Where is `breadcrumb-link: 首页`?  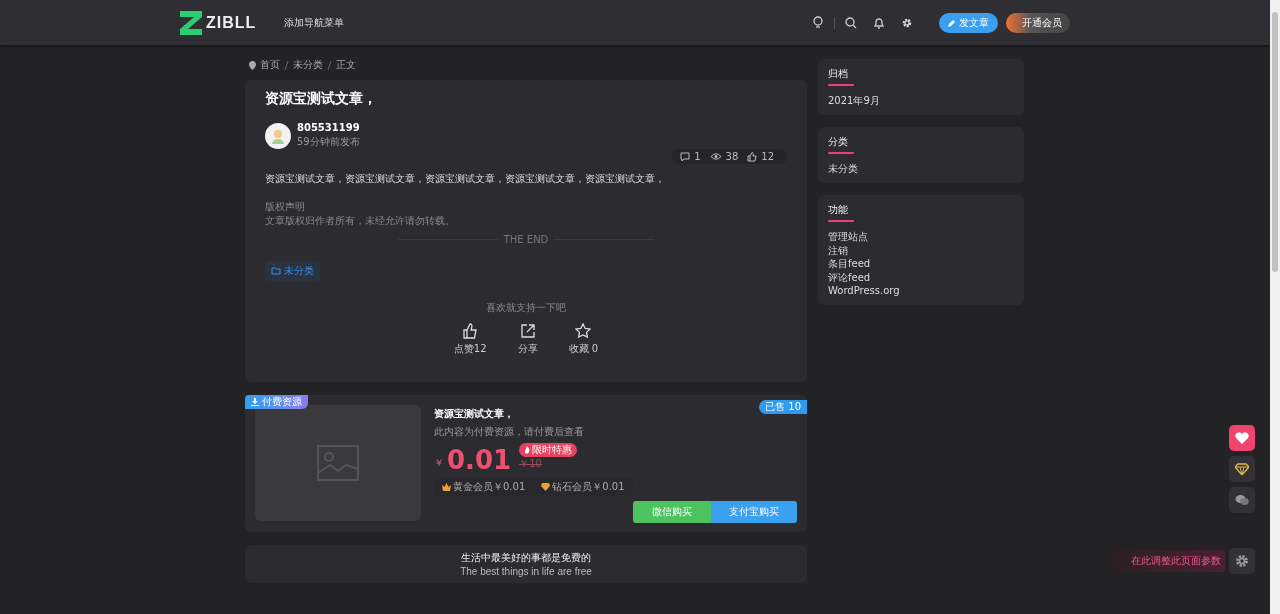 breadcrumb-link: 首页 is located at coordinates (270, 65).